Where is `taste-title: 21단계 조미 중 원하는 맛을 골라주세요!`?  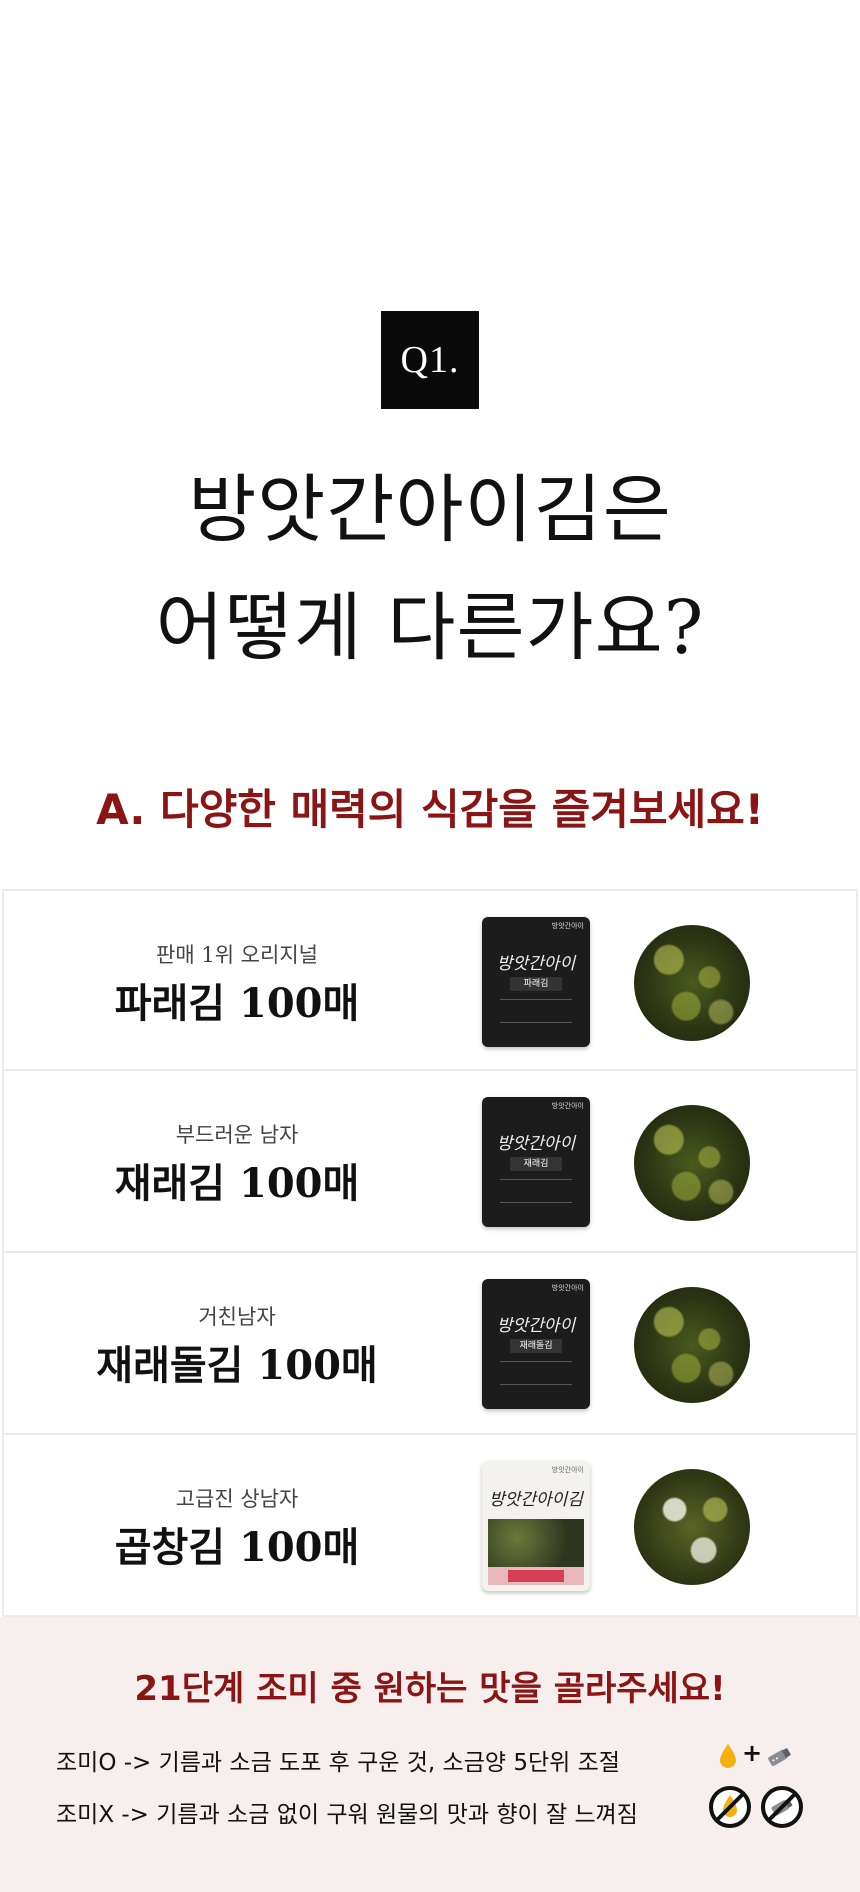 taste-title: 21단계 조미 중 원하는 맛을 골라주세요! is located at coordinates (430, 1689).